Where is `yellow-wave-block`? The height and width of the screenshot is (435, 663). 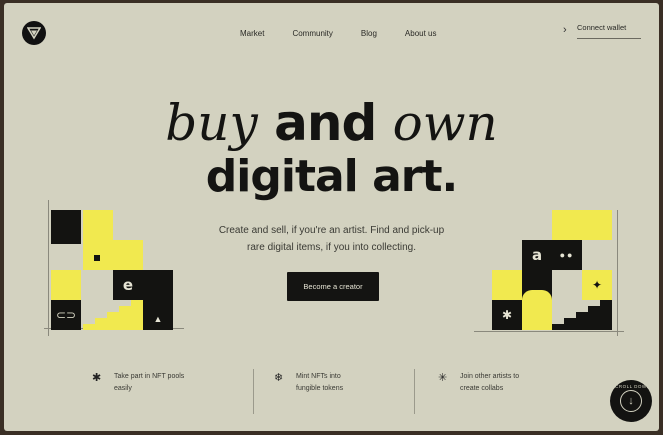
yellow-wave-block is located at coordinates (537, 310).